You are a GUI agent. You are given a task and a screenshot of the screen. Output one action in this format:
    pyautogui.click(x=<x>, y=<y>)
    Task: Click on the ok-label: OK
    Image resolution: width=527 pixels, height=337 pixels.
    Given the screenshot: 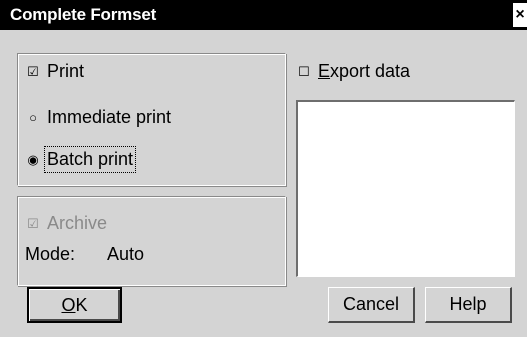 What is the action you would take?
    pyautogui.click(x=74, y=304)
    